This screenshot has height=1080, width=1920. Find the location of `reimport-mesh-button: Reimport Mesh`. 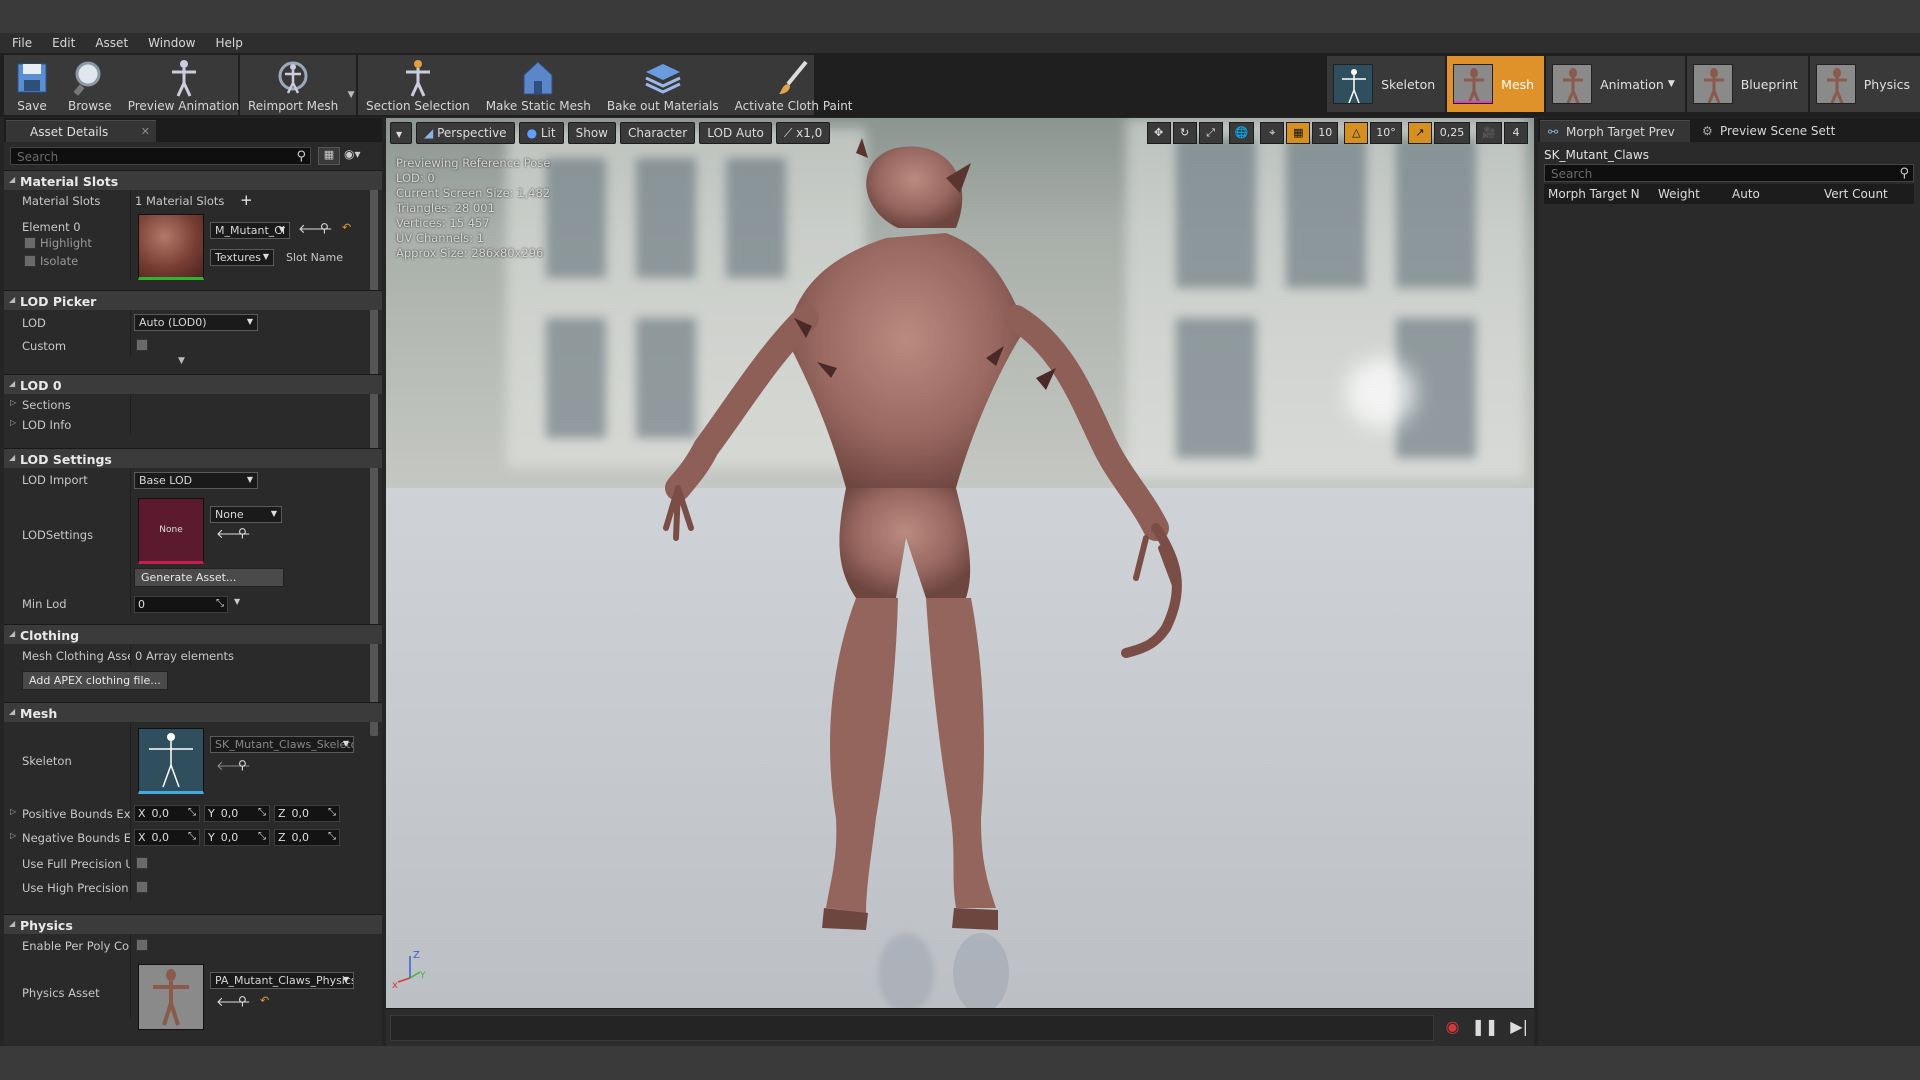

reimport-mesh-button: Reimport Mesh is located at coordinates (293, 85).